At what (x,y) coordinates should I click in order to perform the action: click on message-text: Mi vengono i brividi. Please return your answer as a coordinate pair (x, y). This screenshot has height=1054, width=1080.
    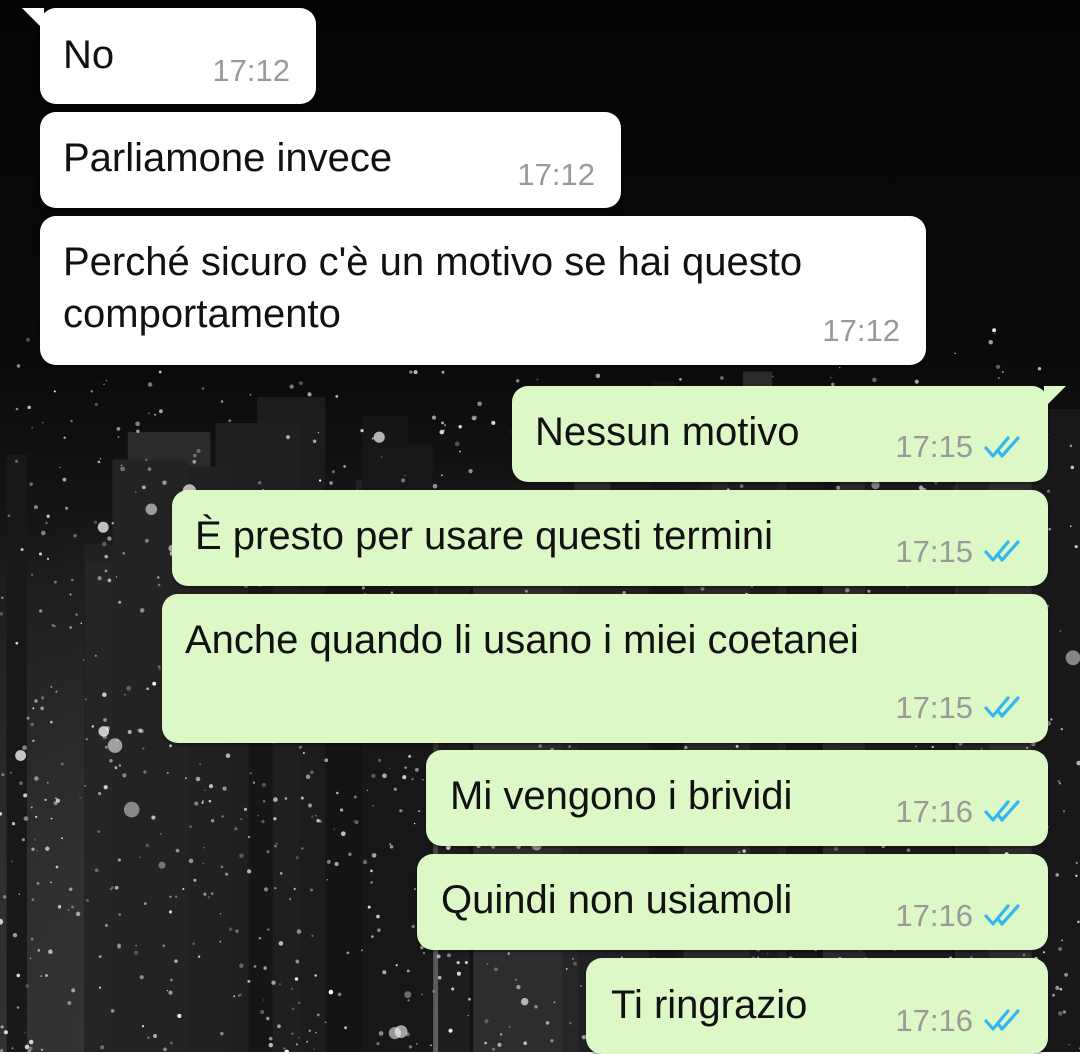
    Looking at the image, I should click on (621, 796).